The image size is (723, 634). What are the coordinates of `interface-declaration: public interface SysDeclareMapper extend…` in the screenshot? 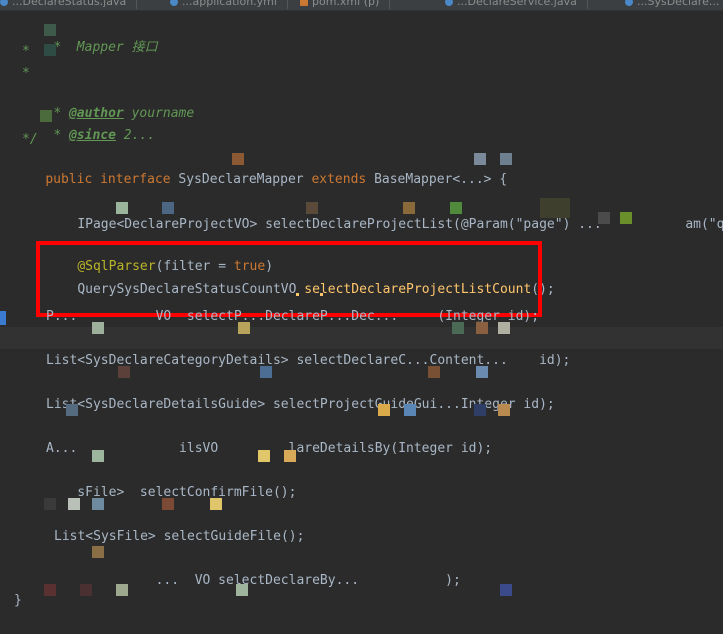 It's located at (276, 179).